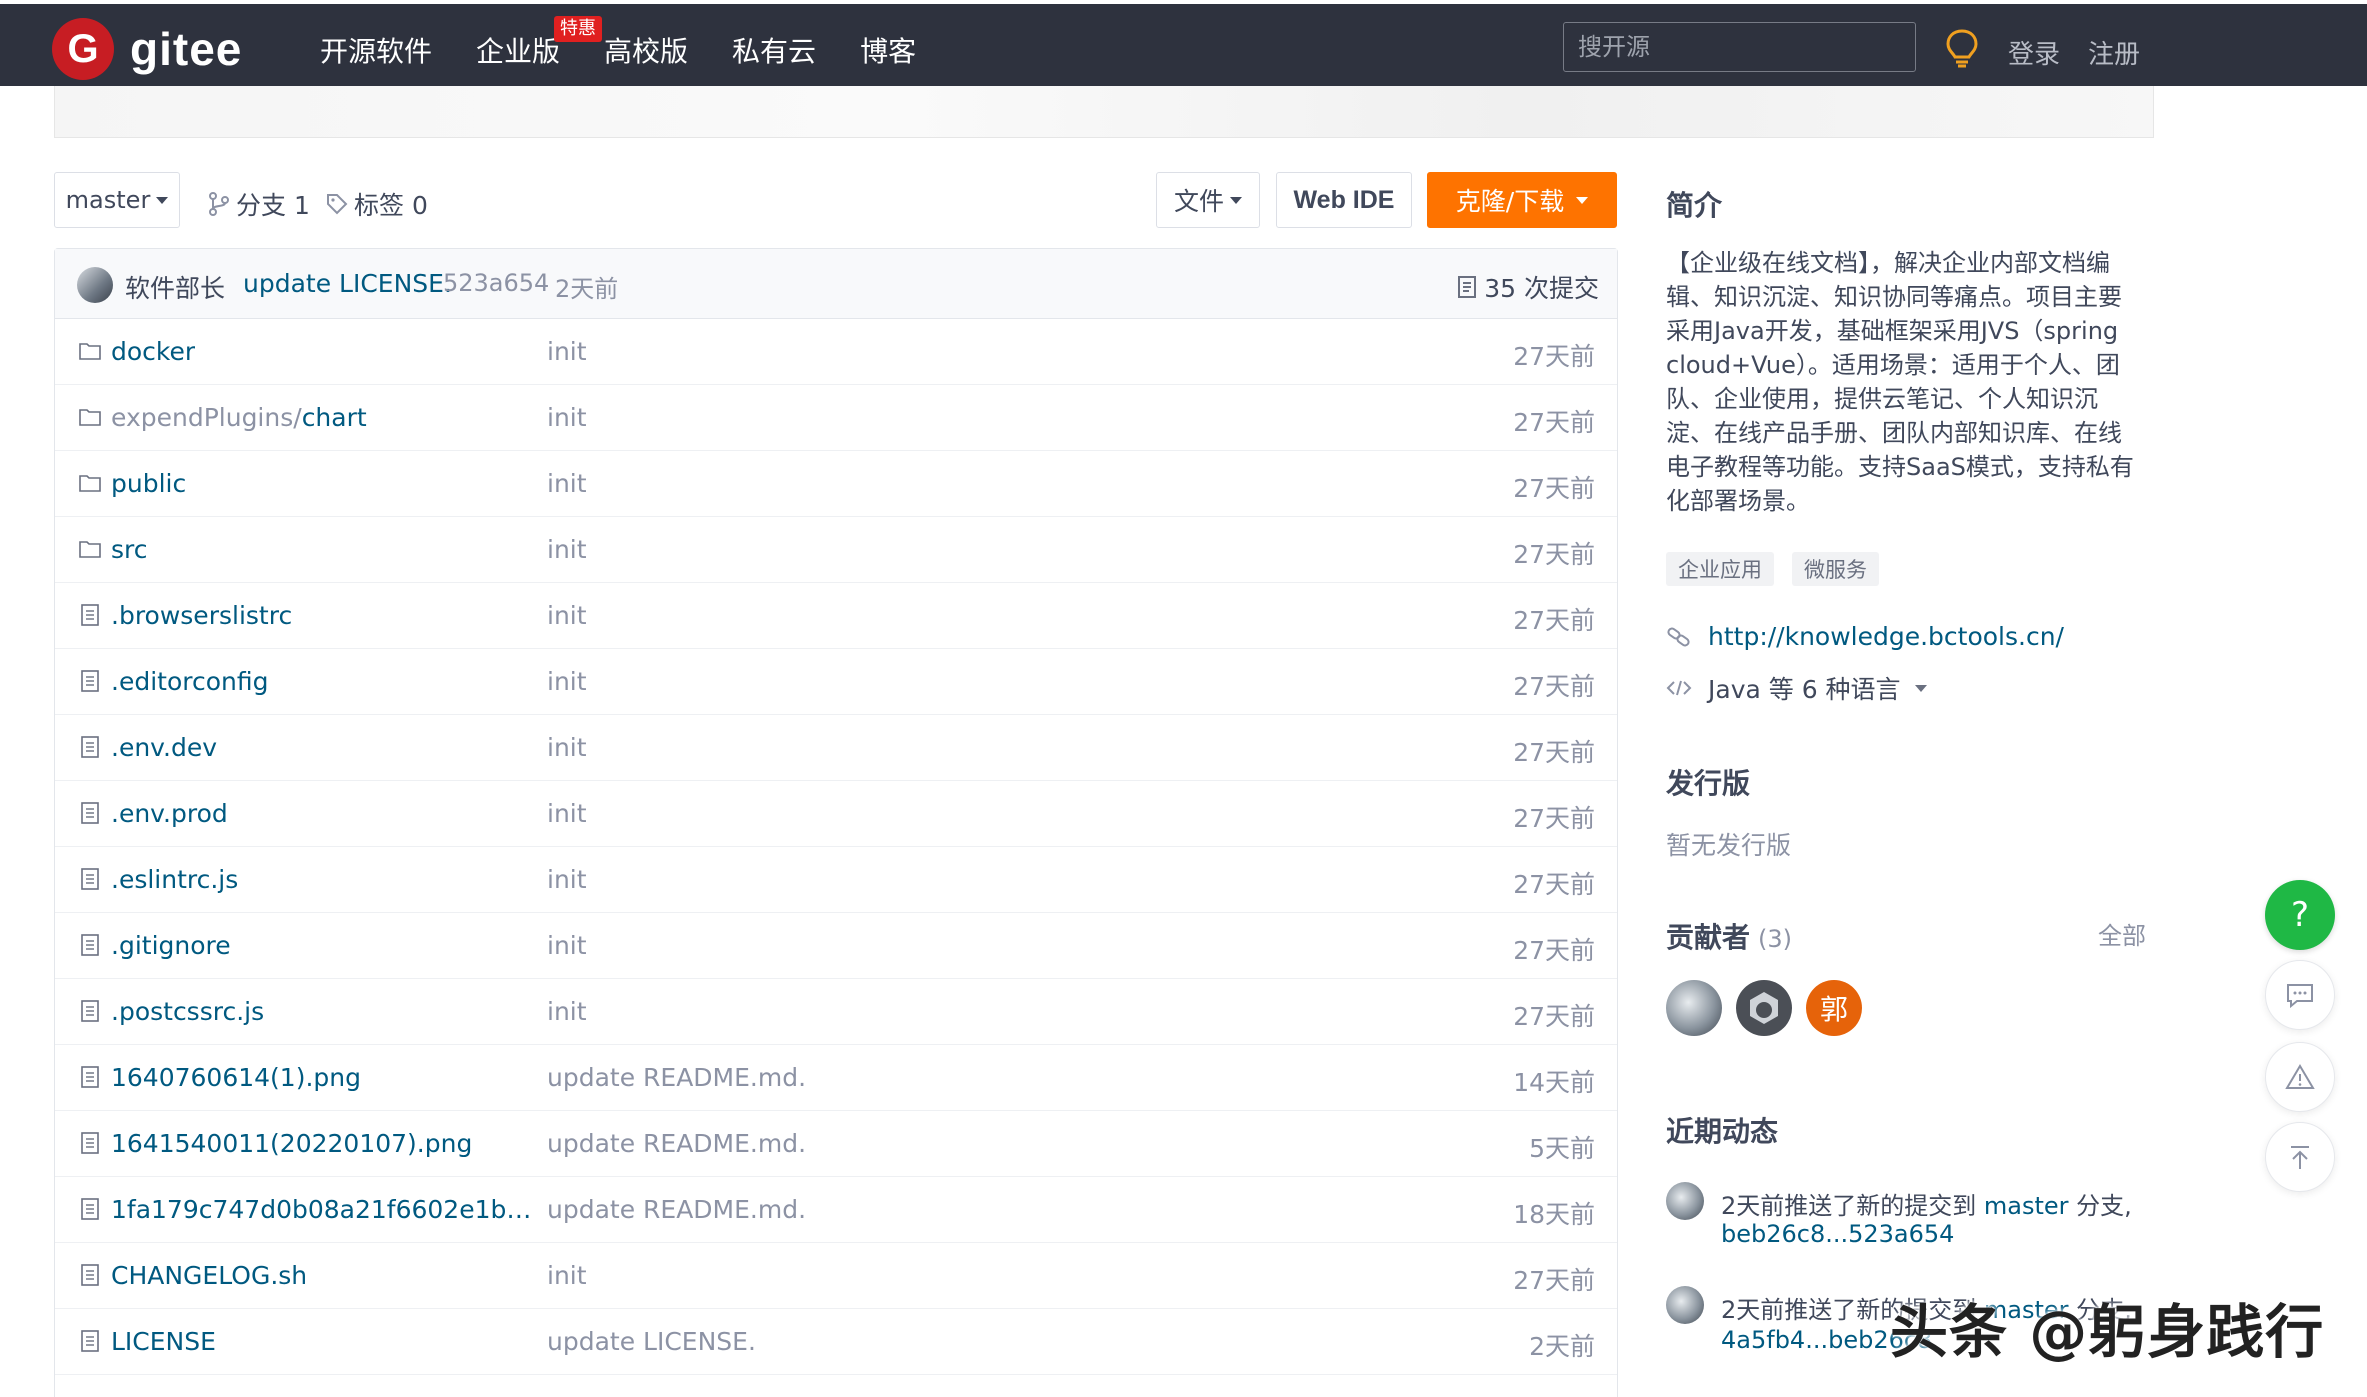 This screenshot has width=2367, height=1397. I want to click on file-row: .eslintrc.js init 27天前, so click(836, 880).